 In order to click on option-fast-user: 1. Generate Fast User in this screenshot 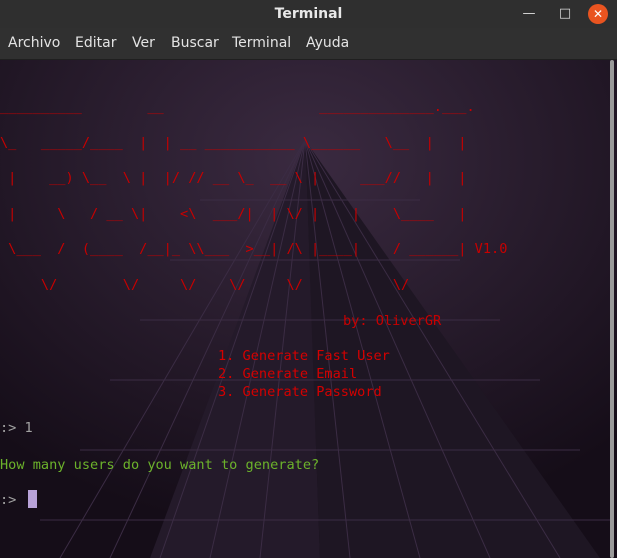, I will do `click(304, 356)`.